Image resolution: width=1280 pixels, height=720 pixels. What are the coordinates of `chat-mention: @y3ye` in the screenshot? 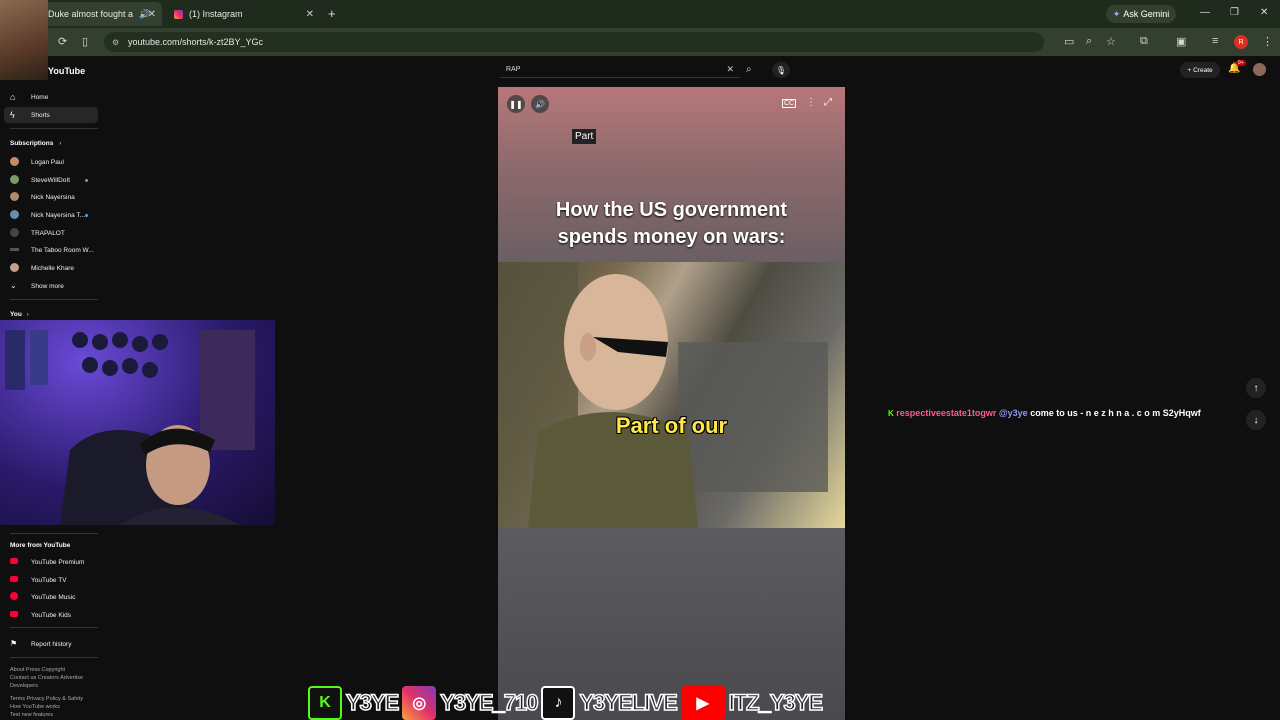 It's located at (1013, 413).